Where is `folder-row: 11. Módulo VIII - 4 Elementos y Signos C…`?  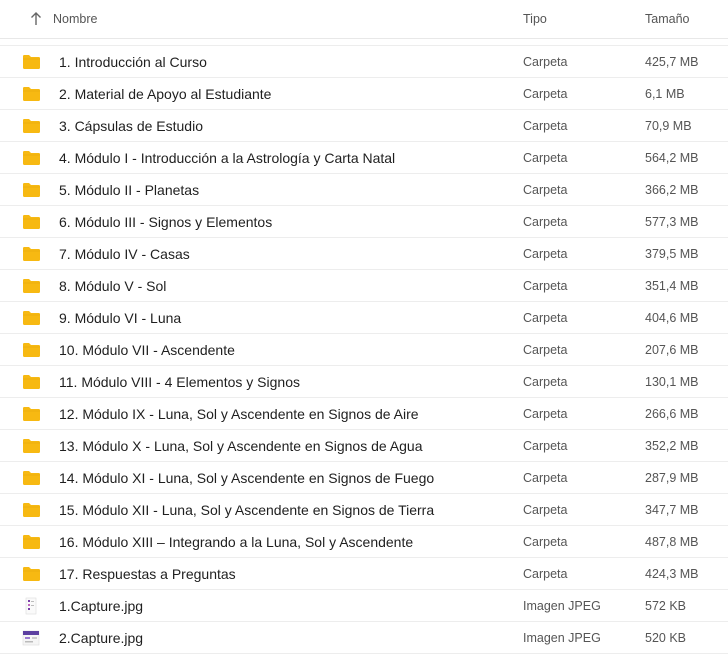
folder-row: 11. Módulo VIII - 4 Elementos y Signos C… is located at coordinates (364, 382).